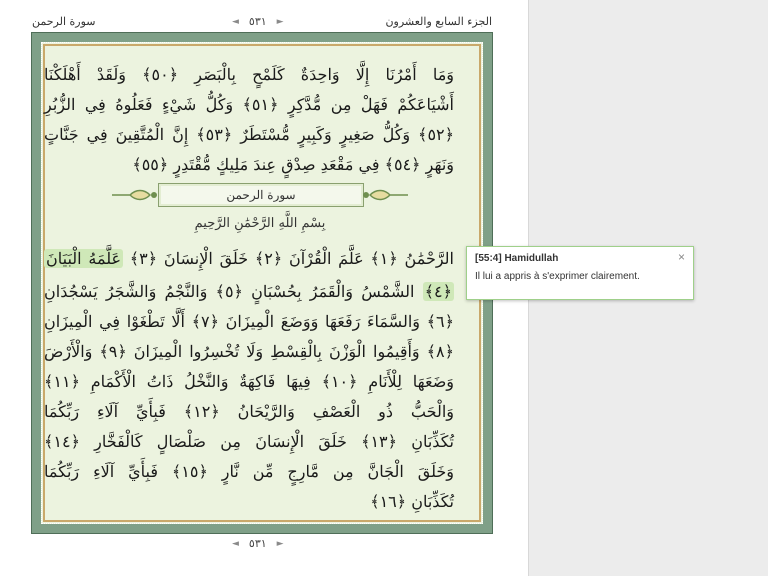 This screenshot has height=576, width=768. I want to click on tooltip-translation-text: Il lui a appris à s'exprimer clairement., so click(557, 276).